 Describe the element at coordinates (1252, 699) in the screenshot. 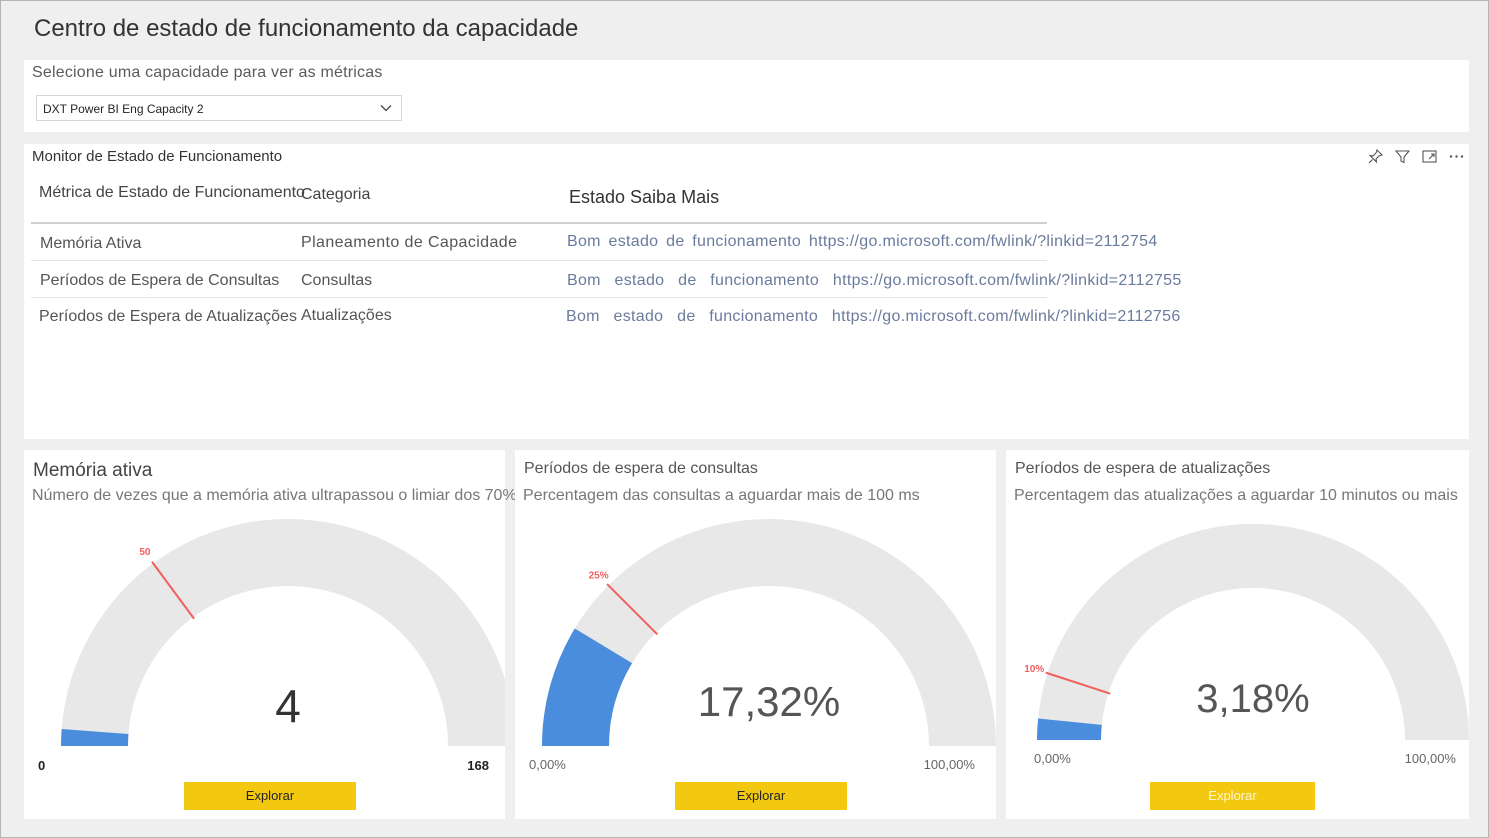

I see `gauge-value-label: 3,18%` at that location.